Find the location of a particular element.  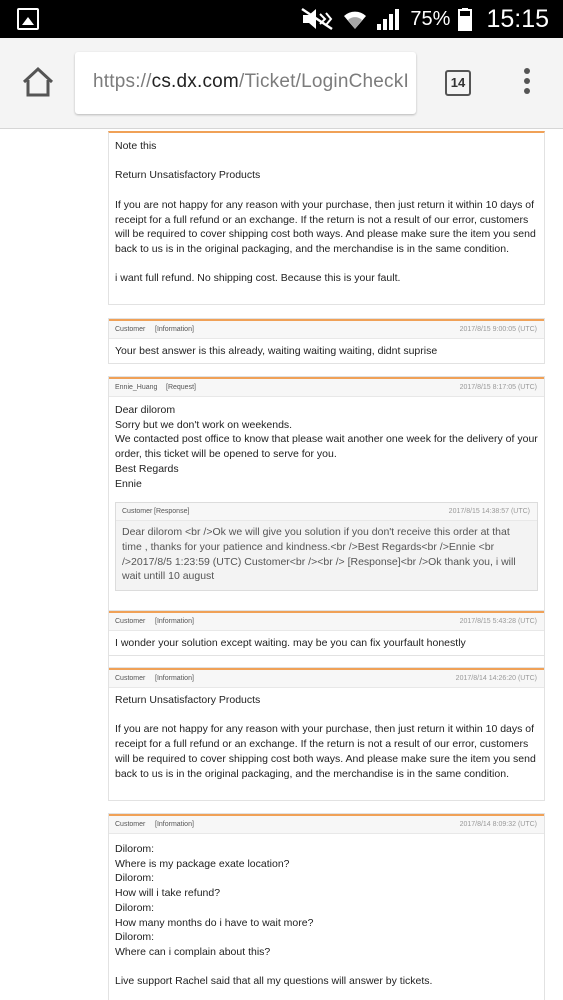

signal-icon is located at coordinates (388, 19).